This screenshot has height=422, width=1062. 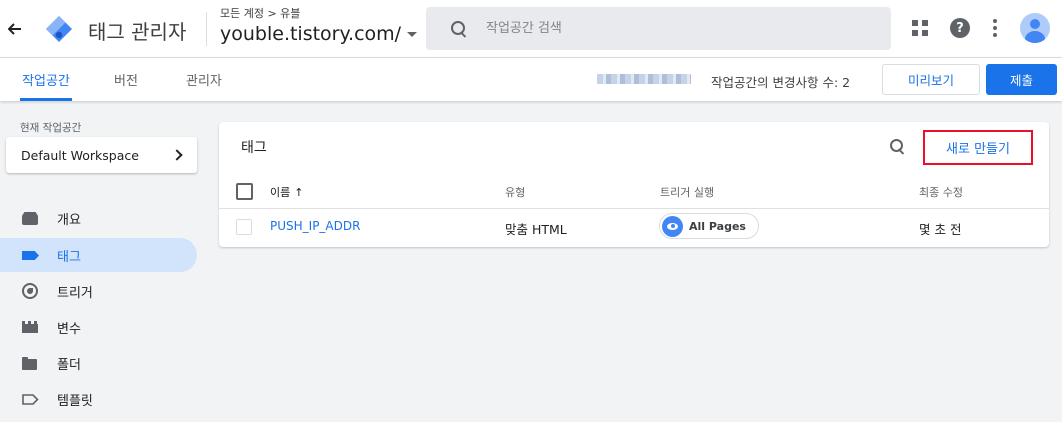 I want to click on sidebar-item-label: 개요, so click(x=69, y=220).